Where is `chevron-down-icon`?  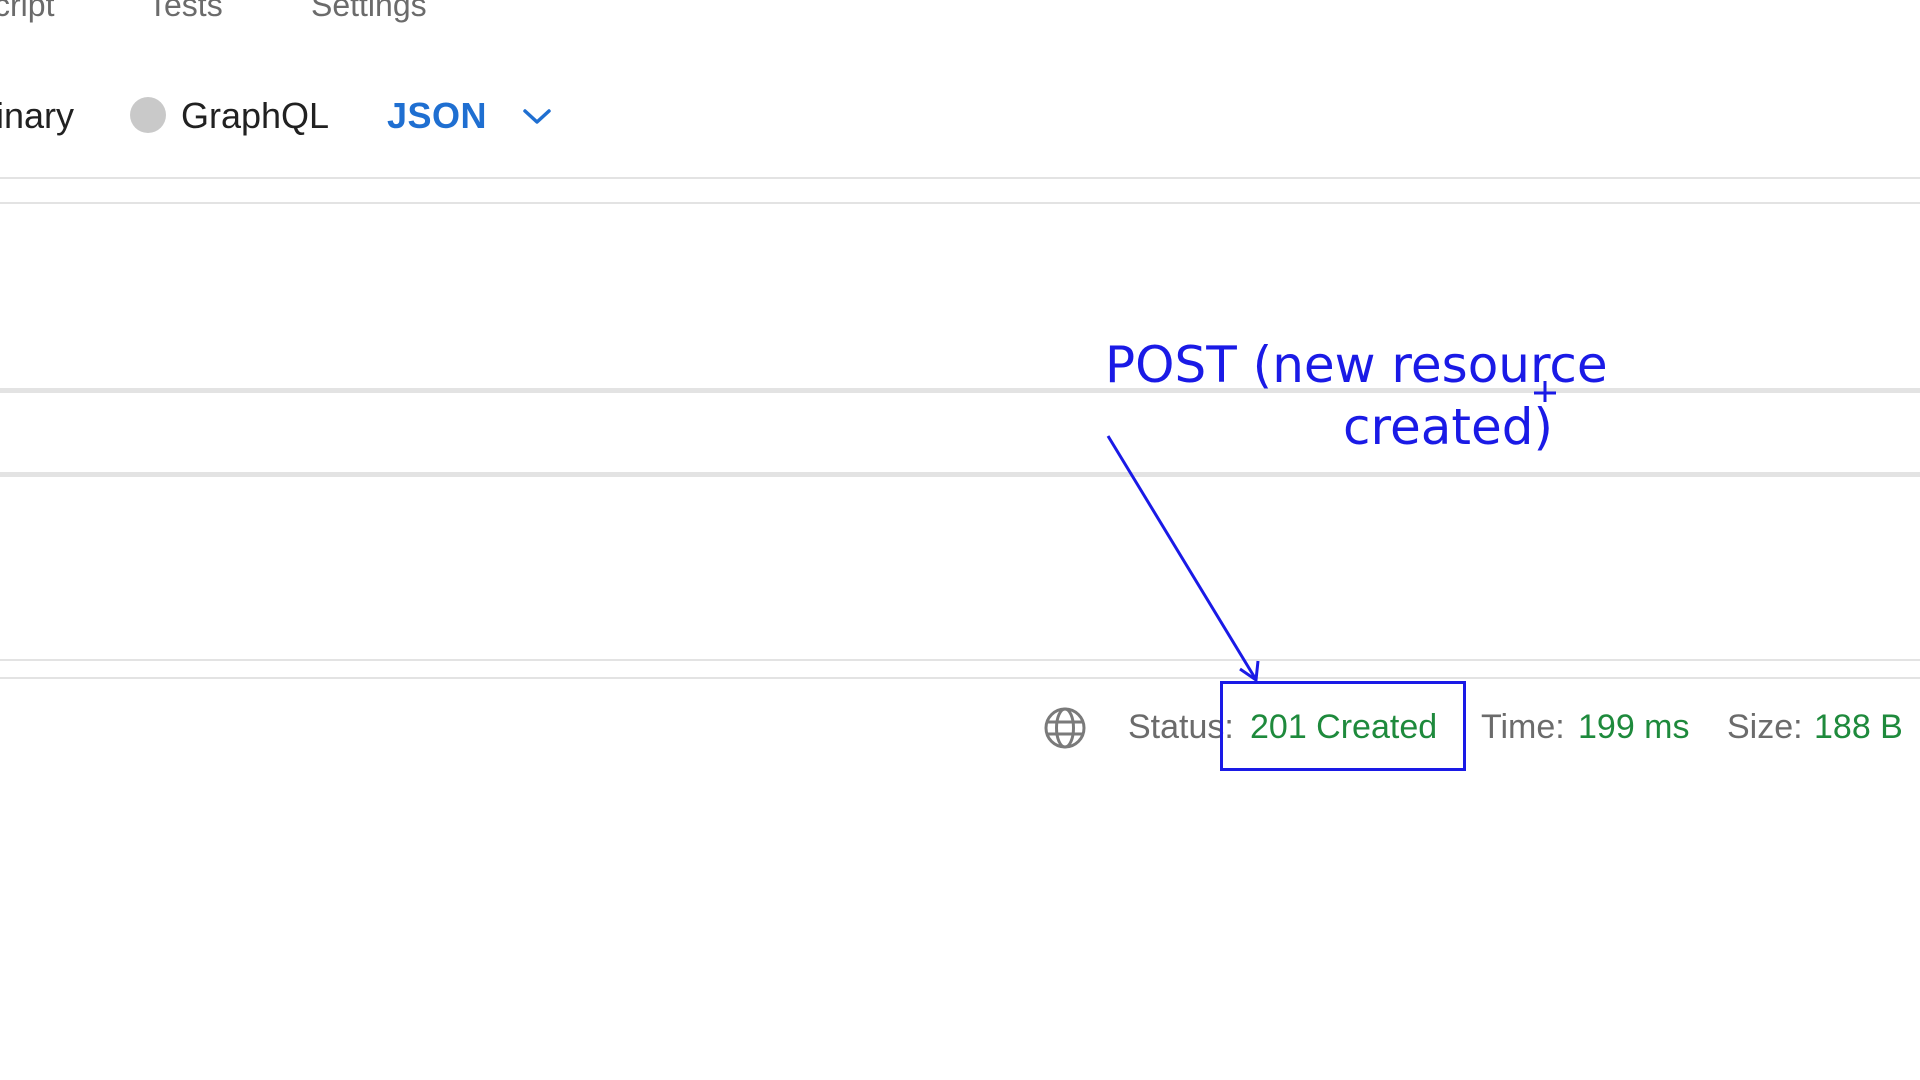 chevron-down-icon is located at coordinates (537, 116).